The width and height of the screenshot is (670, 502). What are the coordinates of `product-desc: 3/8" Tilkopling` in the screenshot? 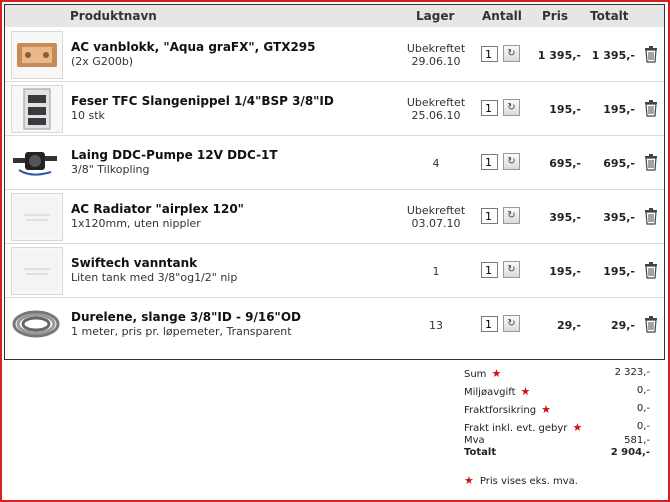 It's located at (110, 169).